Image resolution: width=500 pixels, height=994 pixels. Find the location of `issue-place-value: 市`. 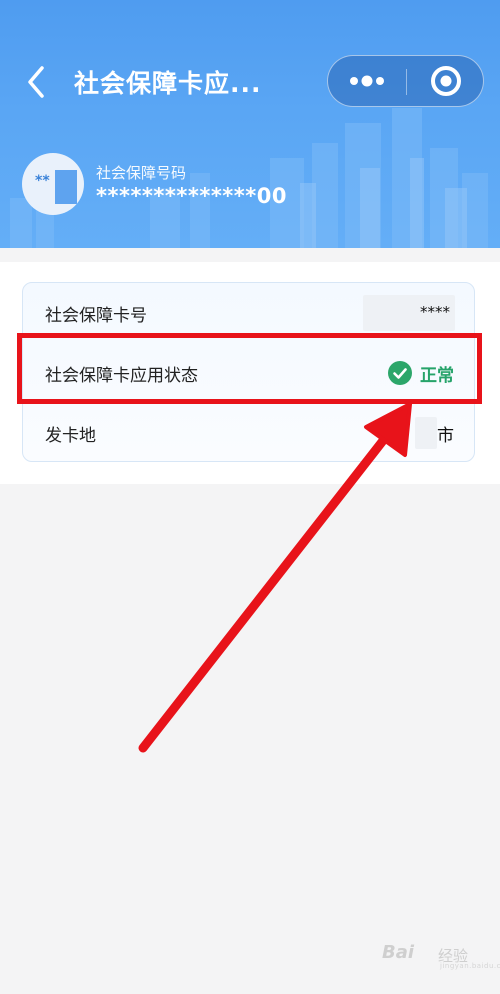

issue-place-value: 市 is located at coordinates (445, 436).